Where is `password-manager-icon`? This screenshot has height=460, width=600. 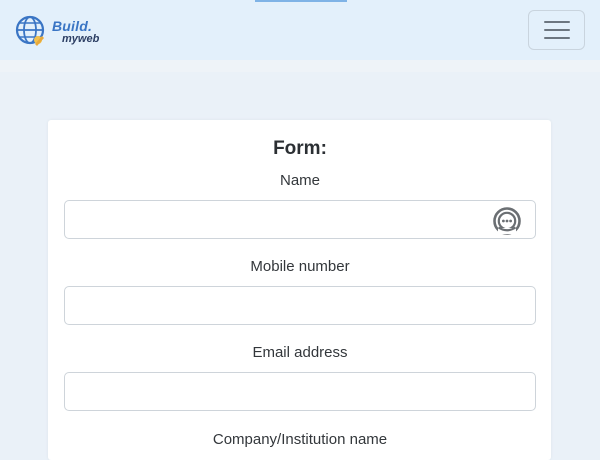 password-manager-icon is located at coordinates (507, 221).